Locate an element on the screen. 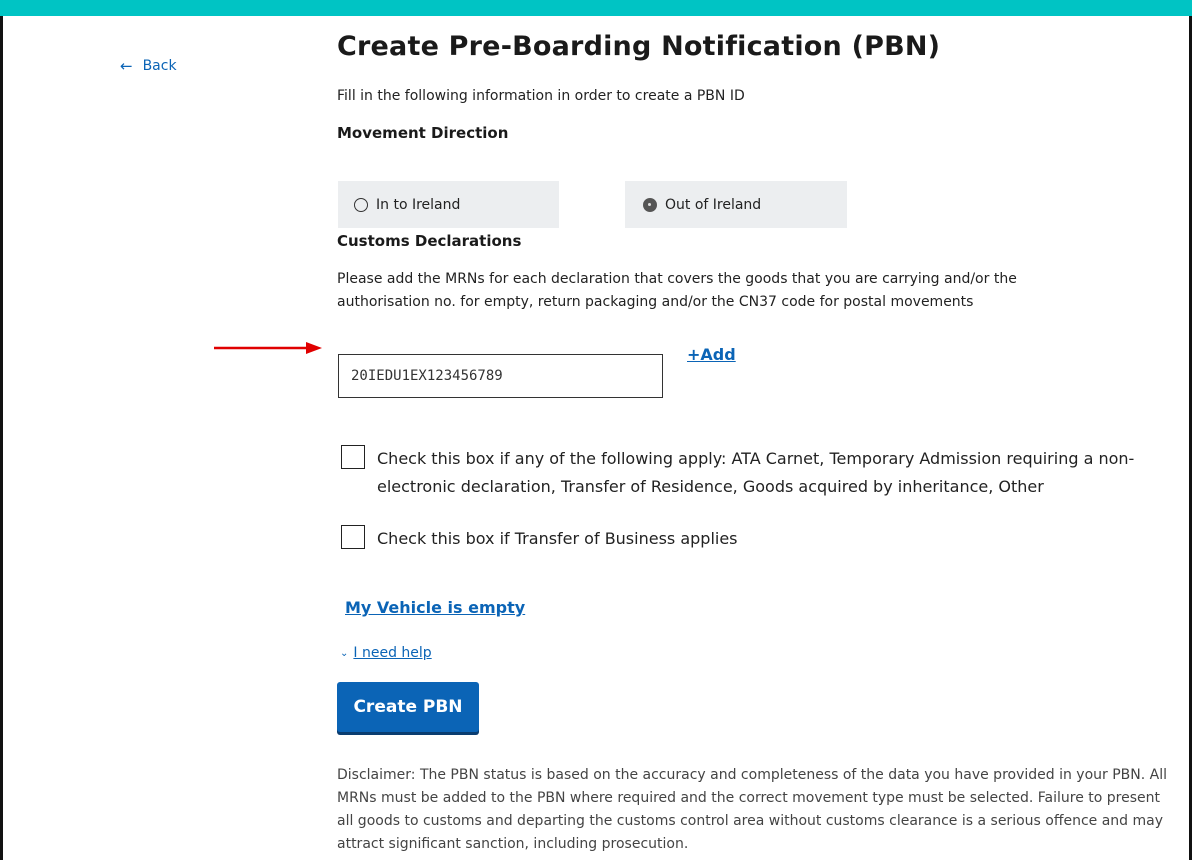 This screenshot has height=860, width=1192. radio-label: In to Ireland is located at coordinates (418, 204).